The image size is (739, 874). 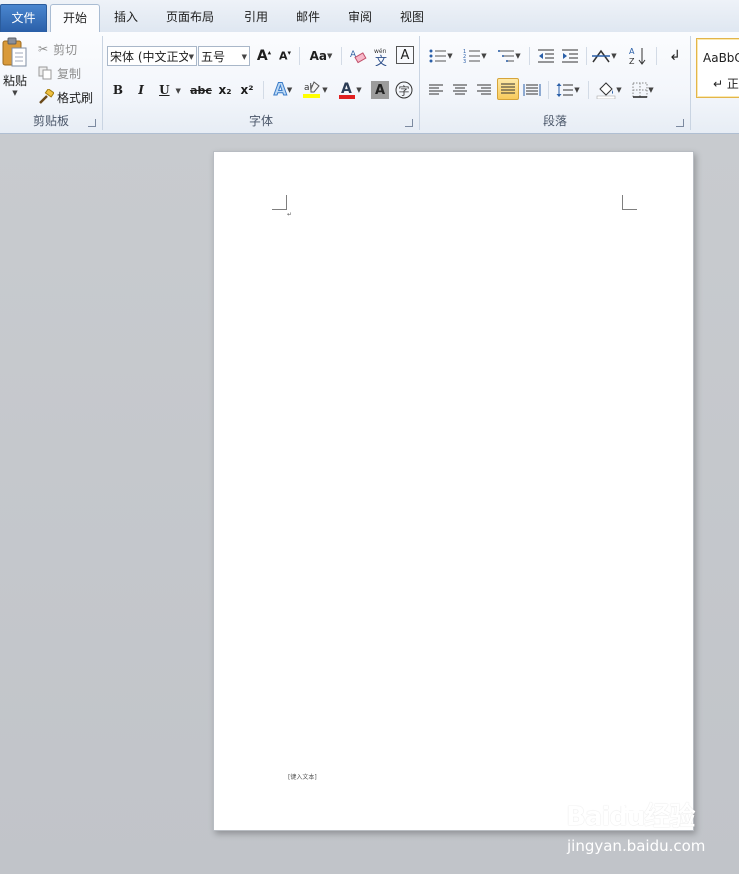 I want to click on distributed-button, so click(x=532, y=90).